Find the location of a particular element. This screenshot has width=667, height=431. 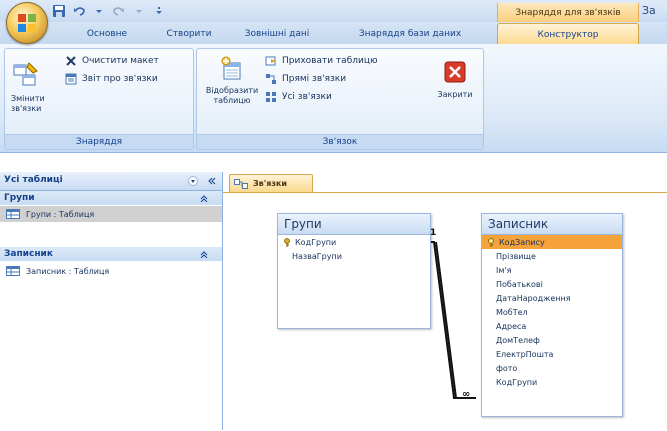

edit-relations-label: Змінити зв'язки is located at coordinates (28, 103).